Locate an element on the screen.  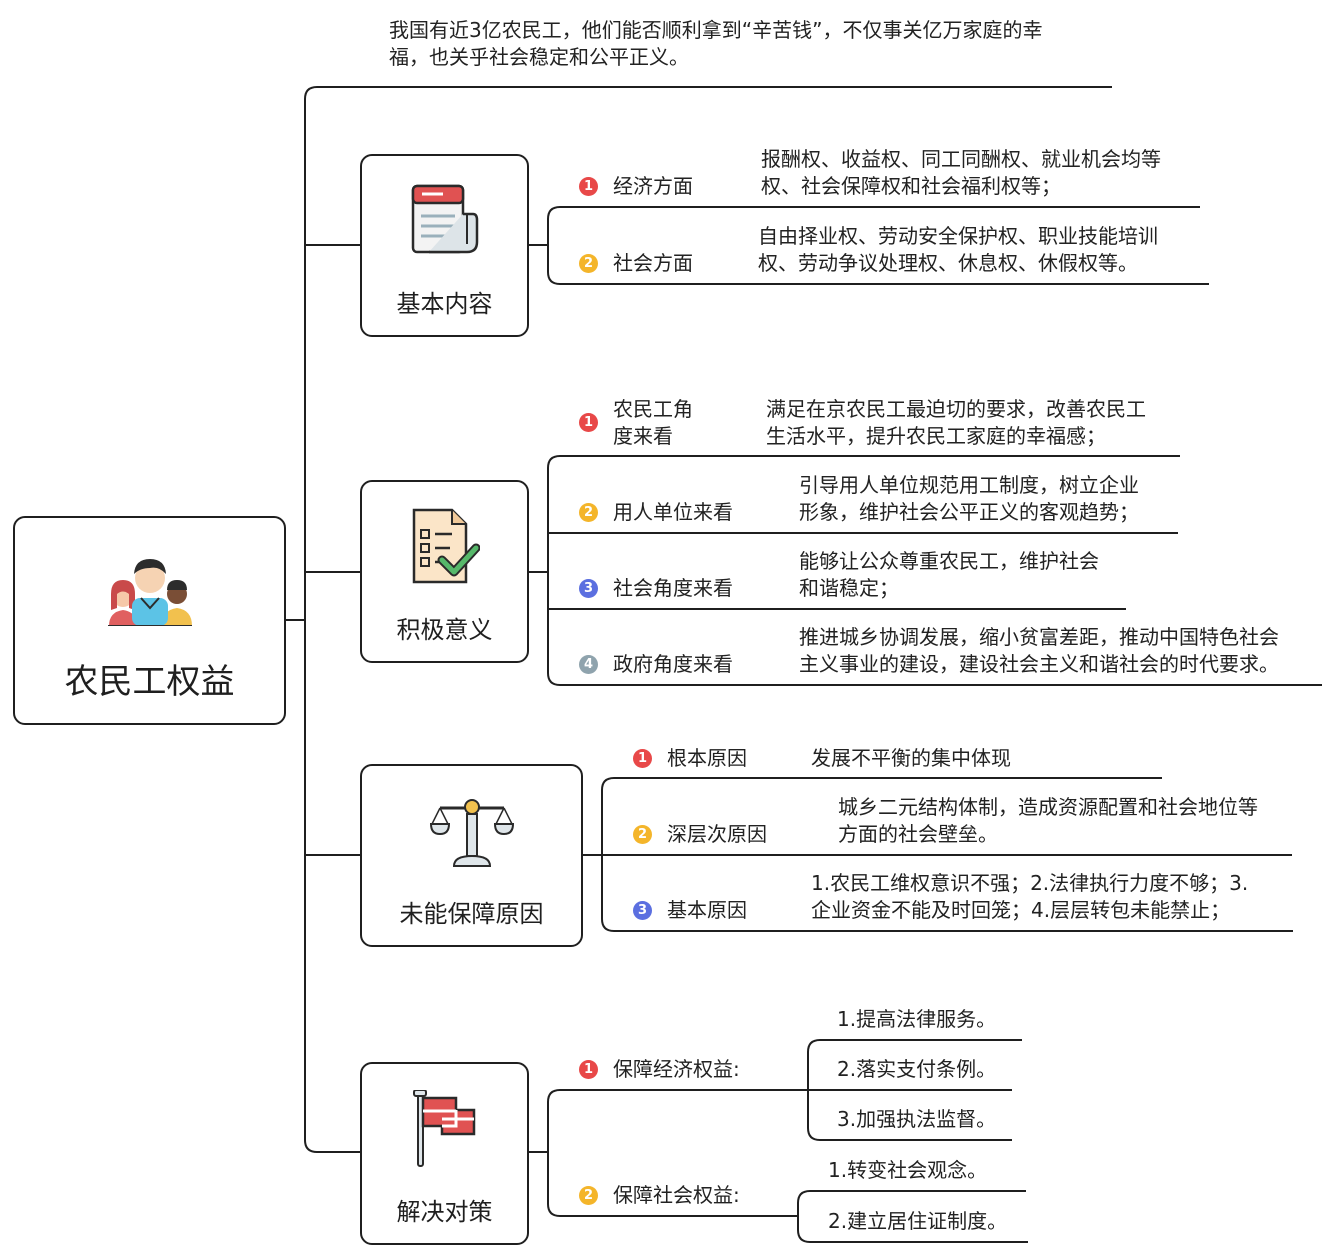
branch-solutions: 解决对策 is located at coordinates (444, 1153).